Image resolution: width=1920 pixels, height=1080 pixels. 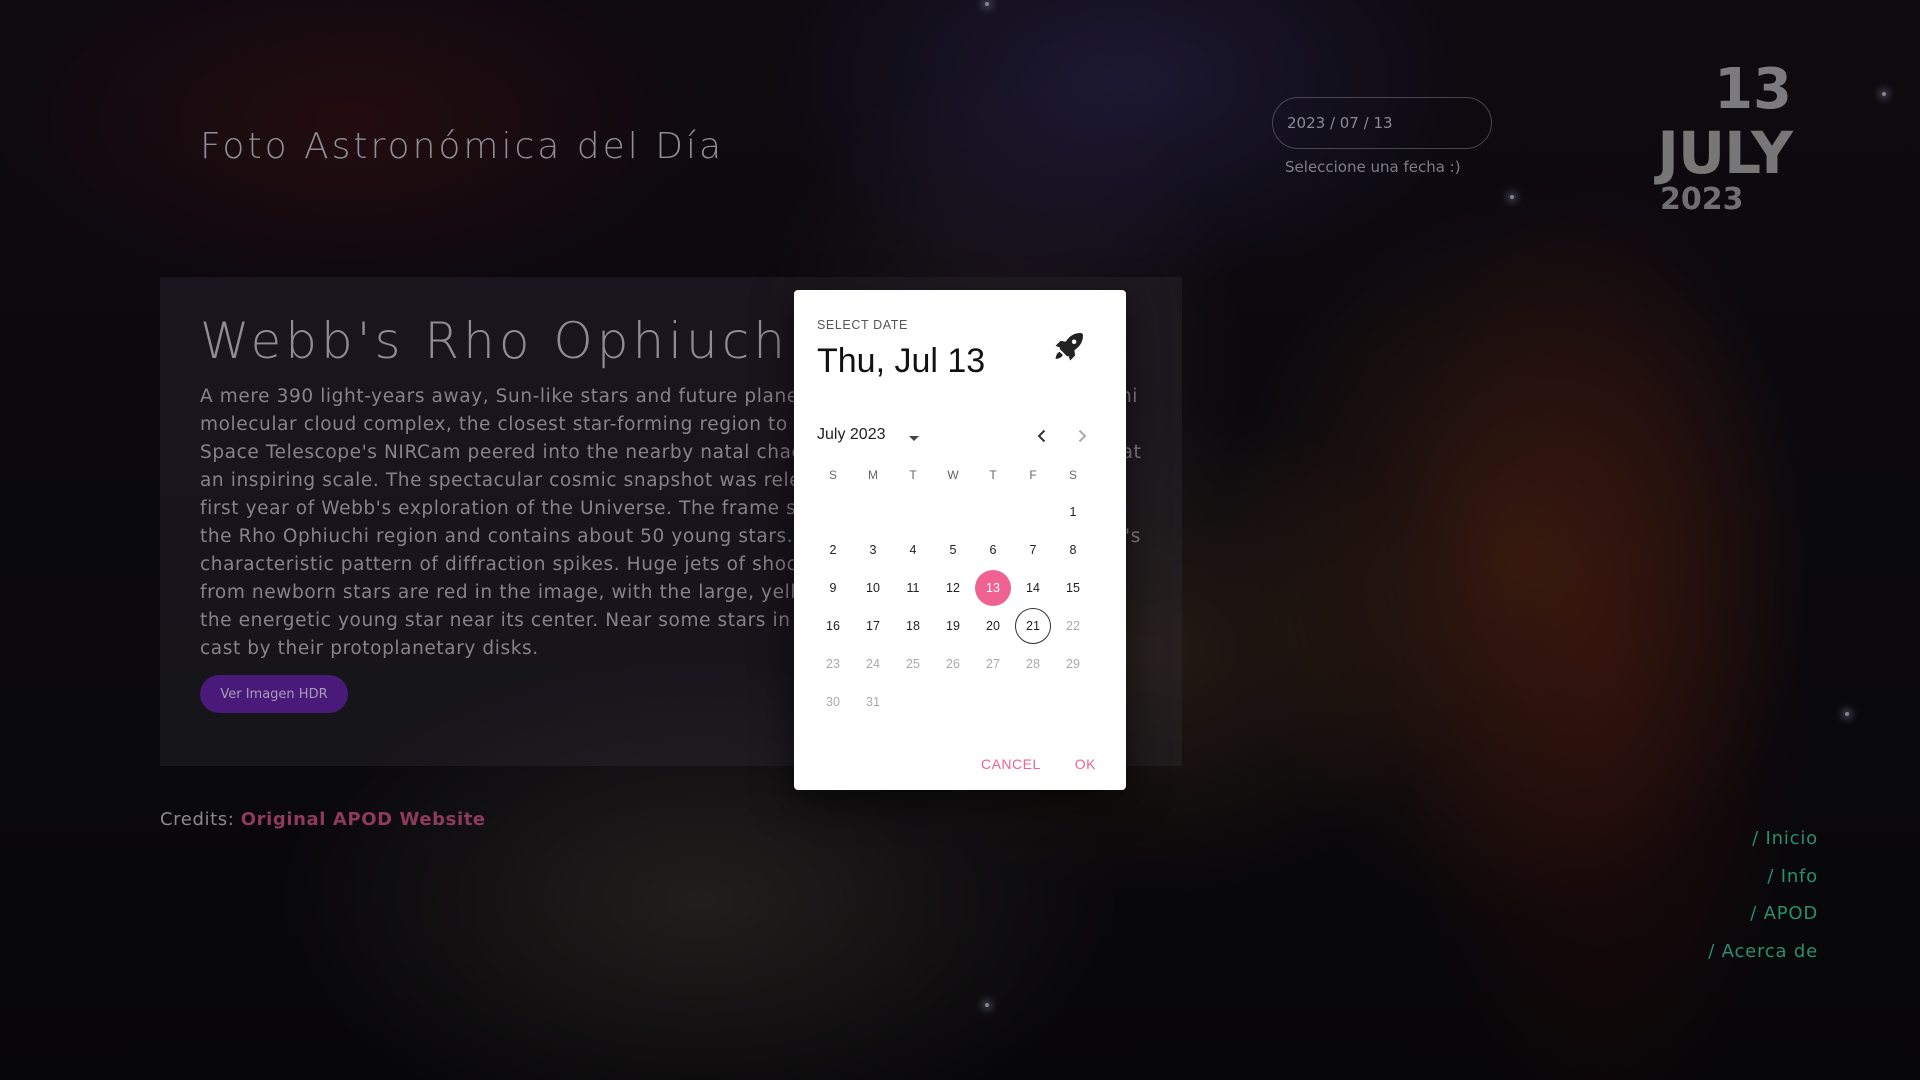 What do you see at coordinates (363, 819) in the screenshot?
I see `apod-website-link: Original APOD Website` at bounding box center [363, 819].